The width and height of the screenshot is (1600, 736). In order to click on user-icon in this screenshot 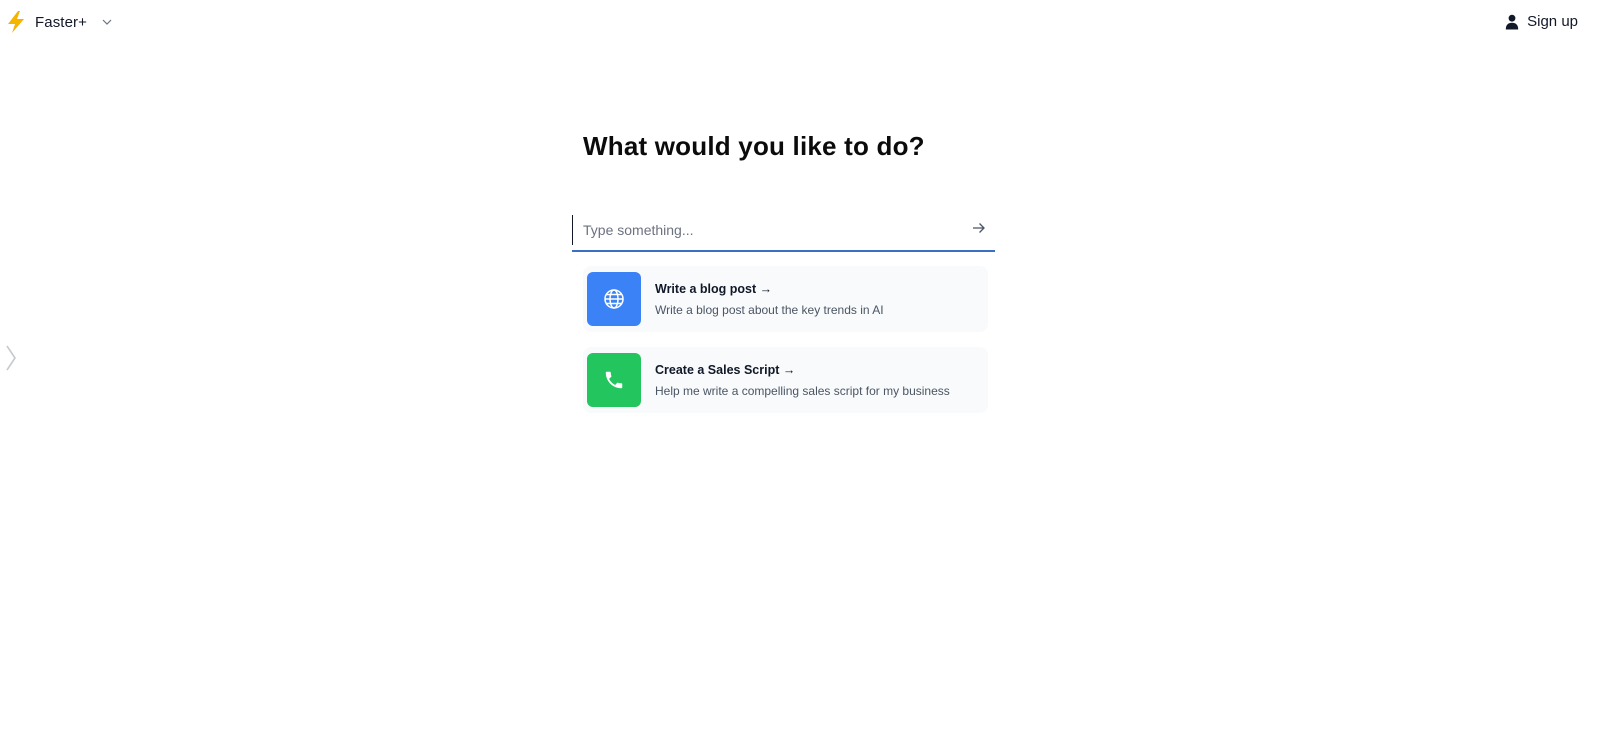, I will do `click(1512, 22)`.